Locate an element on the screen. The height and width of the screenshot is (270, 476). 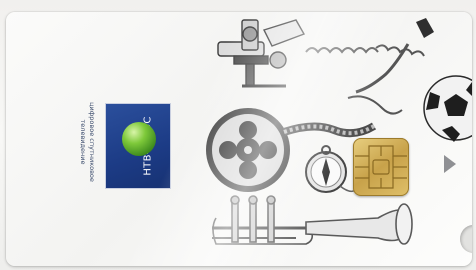
chip-contacts is located at coordinates (381, 167).